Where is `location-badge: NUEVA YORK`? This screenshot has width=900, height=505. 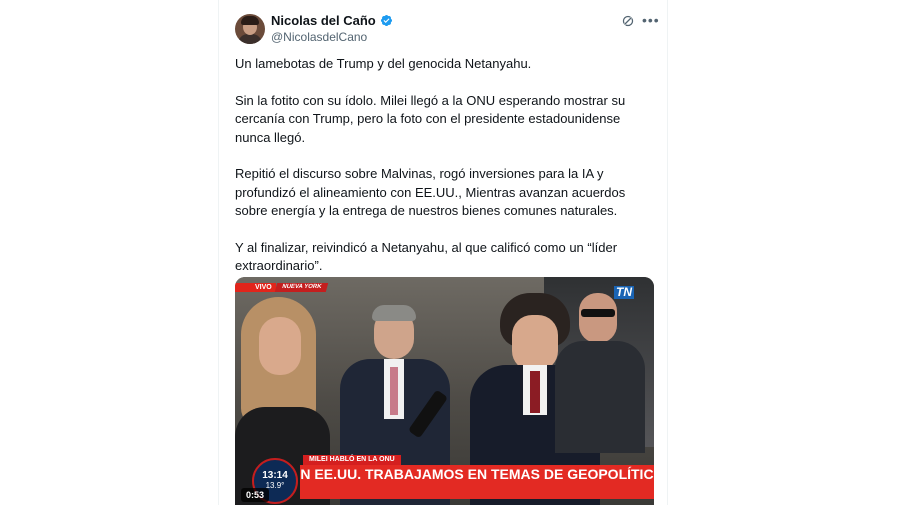
location-badge: NUEVA YORK is located at coordinates (301, 287).